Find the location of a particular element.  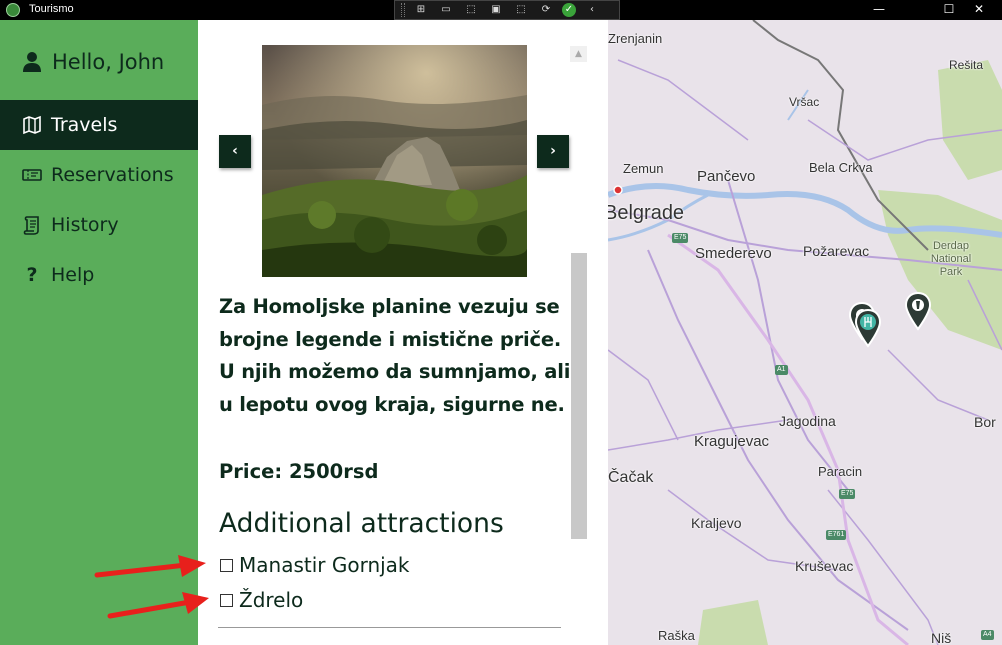

map-city-label: Niš is located at coordinates (941, 637).